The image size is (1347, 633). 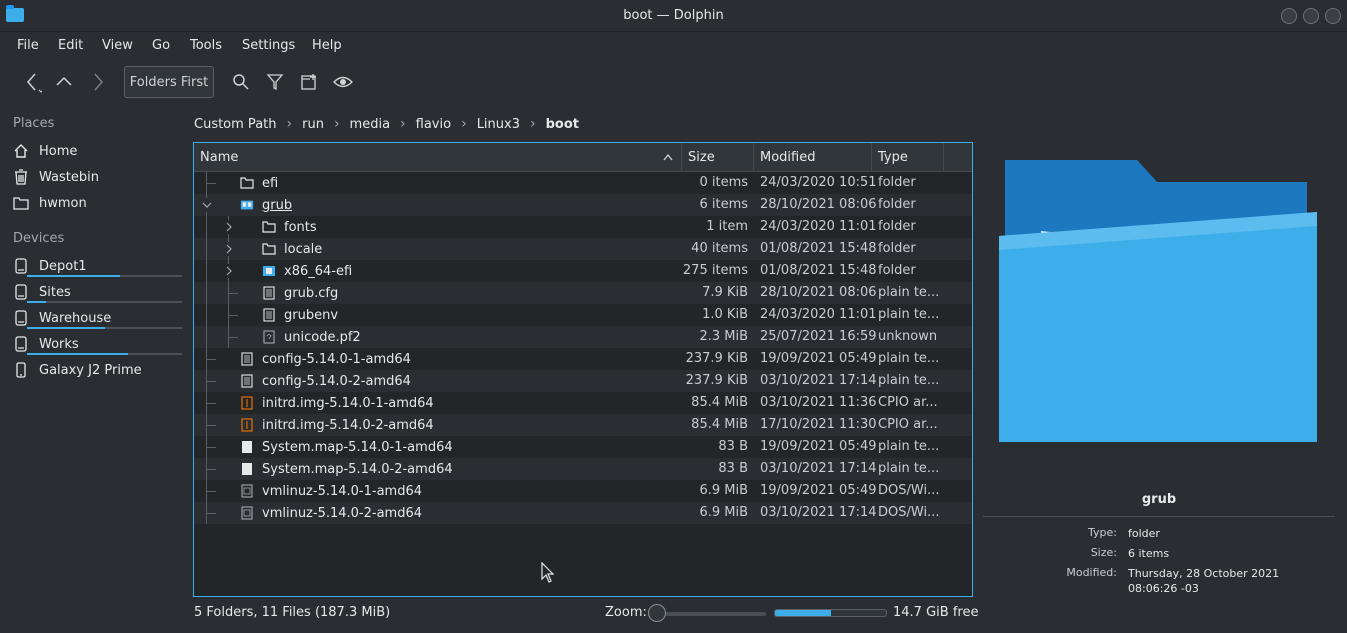 I want to click on file-row: grub 6 items 28/10/2021 08:06 folder, so click(x=583, y=205).